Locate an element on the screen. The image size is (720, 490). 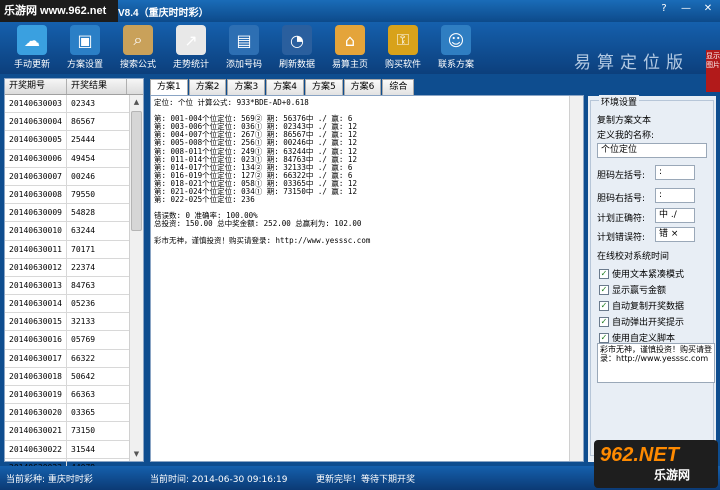
toolbar-button-5: ▤ 添加号码 is located at coordinates (244, 48).